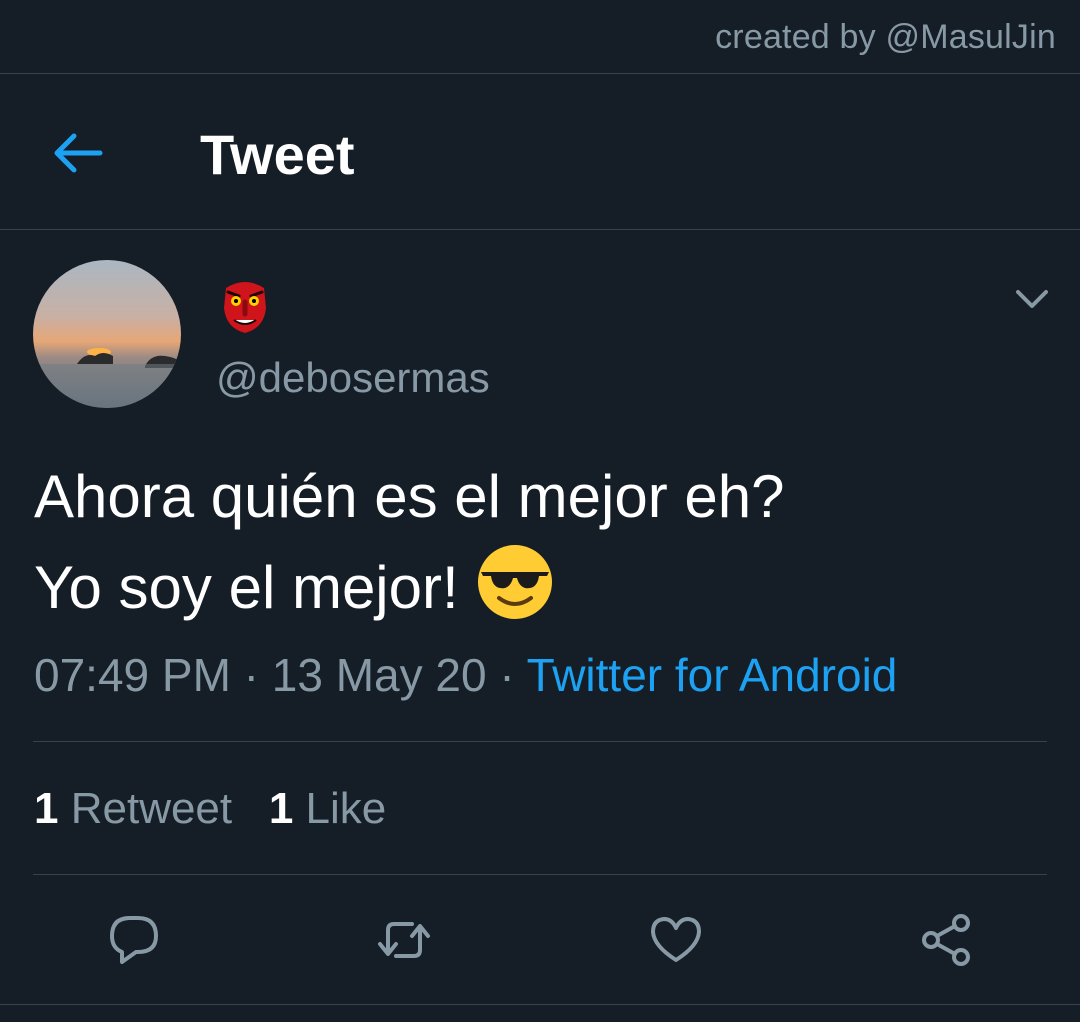  What do you see at coordinates (46, 808) in the screenshot?
I see `retweet-count: 1` at bounding box center [46, 808].